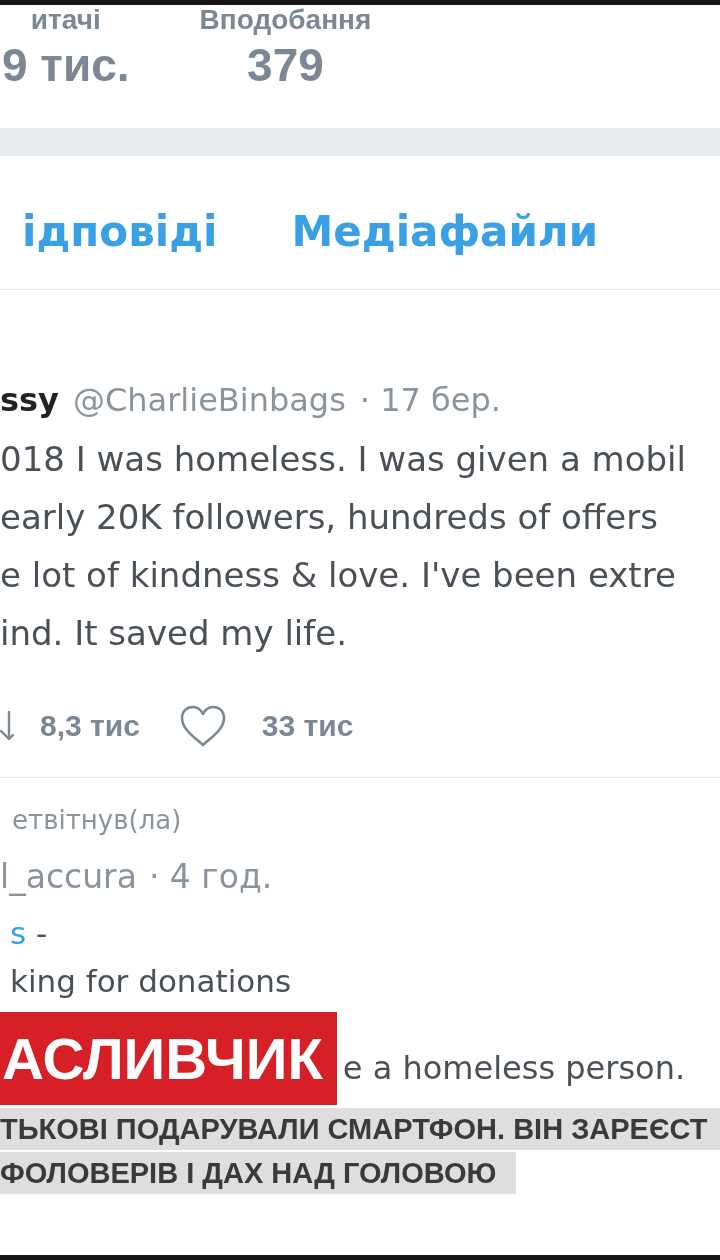 This screenshot has height=1260, width=720. I want to click on tweet-text: e a homeless person., so click(514, 1068).